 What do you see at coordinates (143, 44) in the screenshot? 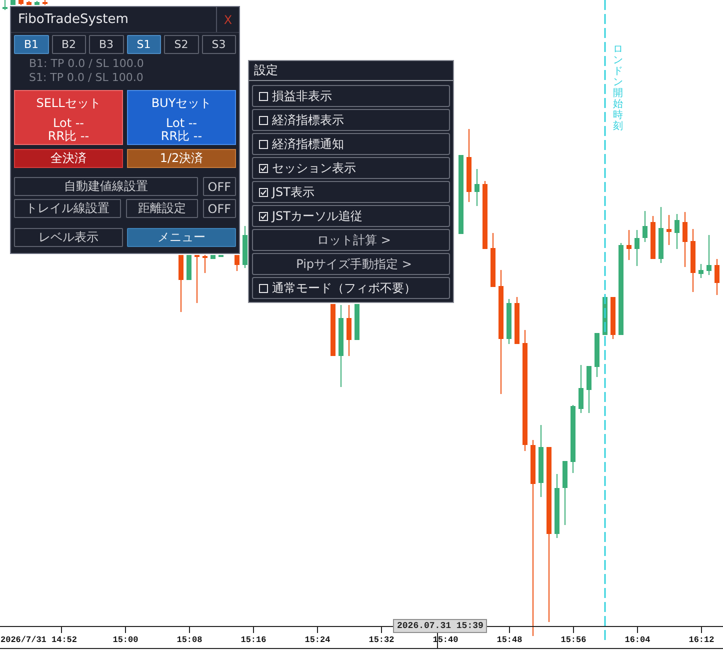
I see `slot-tab: S1` at bounding box center [143, 44].